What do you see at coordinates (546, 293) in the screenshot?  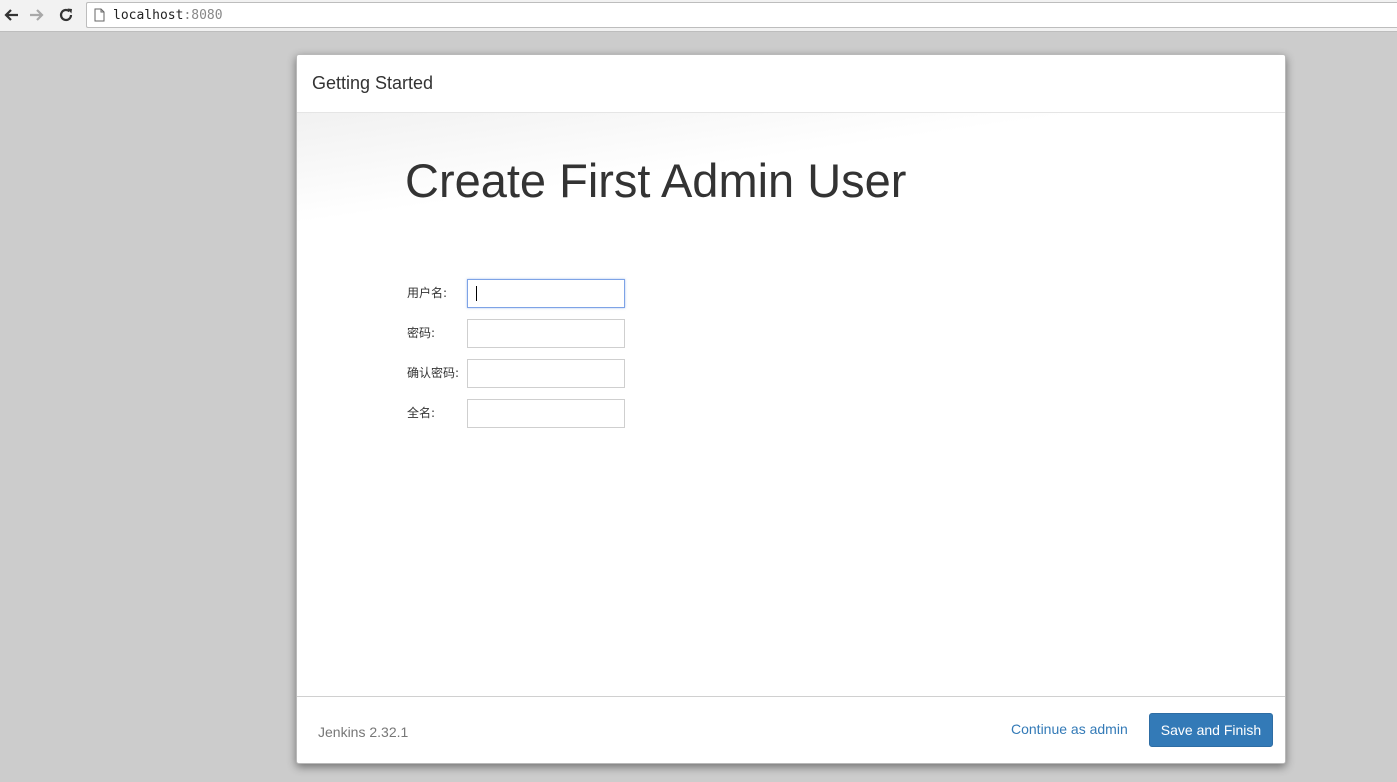 I see `username-input` at bounding box center [546, 293].